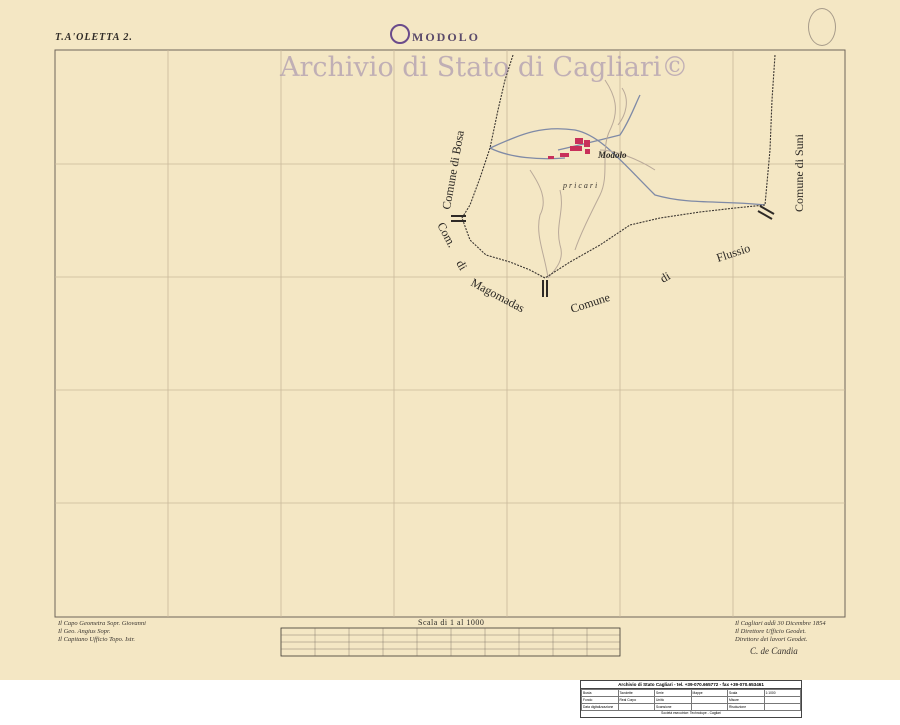 The width and height of the screenshot is (900, 725). I want to click on info-cell: Real Corpo, so click(636, 700).